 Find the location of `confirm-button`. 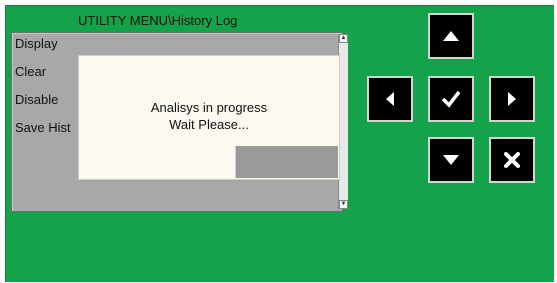

confirm-button is located at coordinates (451, 99).